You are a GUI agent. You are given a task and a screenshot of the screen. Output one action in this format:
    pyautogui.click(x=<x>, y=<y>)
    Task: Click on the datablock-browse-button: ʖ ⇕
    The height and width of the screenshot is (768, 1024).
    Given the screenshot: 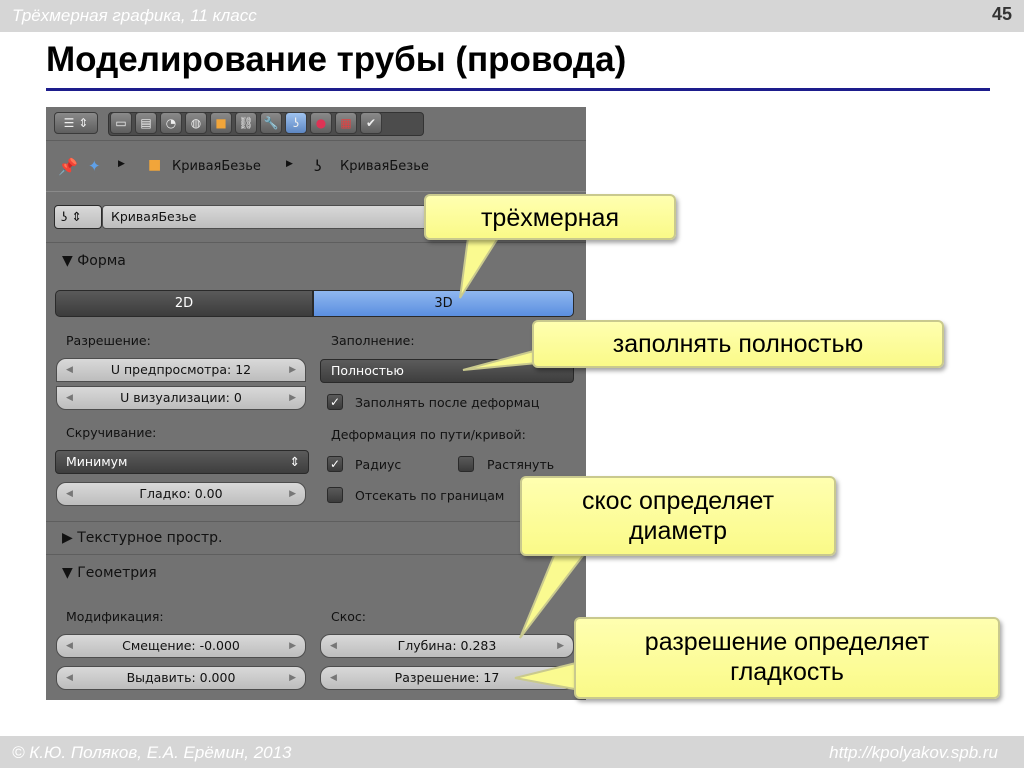 What is the action you would take?
    pyautogui.click(x=78, y=217)
    